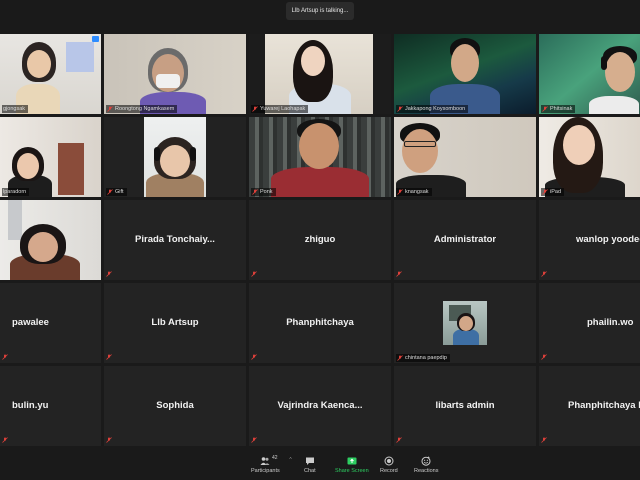  Describe the element at coordinates (423, 358) in the screenshot. I see `participant-name-label: chintana paepdip` at that location.